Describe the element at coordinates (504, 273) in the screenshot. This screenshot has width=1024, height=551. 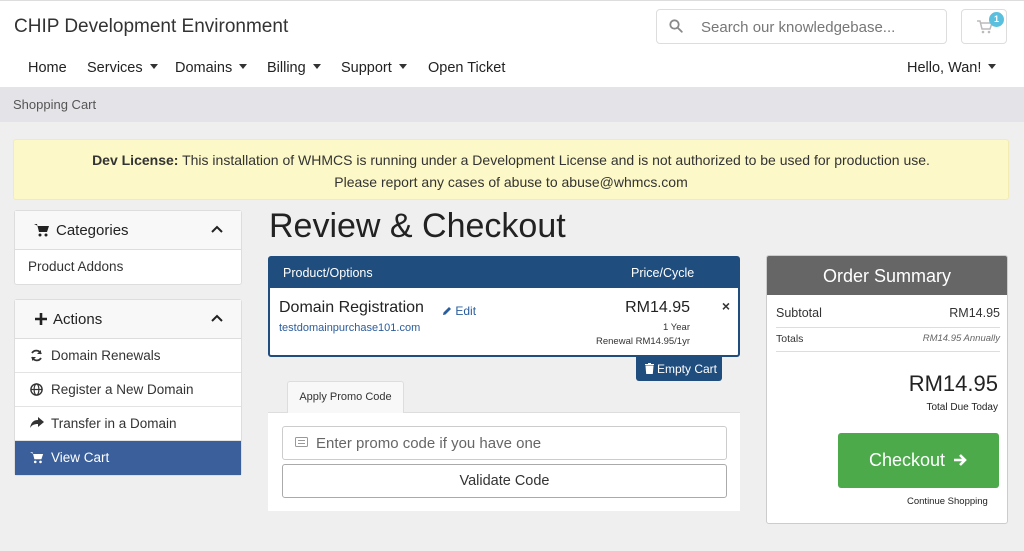
I see `cart-table-header: Product/Options Price/Cycle` at that location.